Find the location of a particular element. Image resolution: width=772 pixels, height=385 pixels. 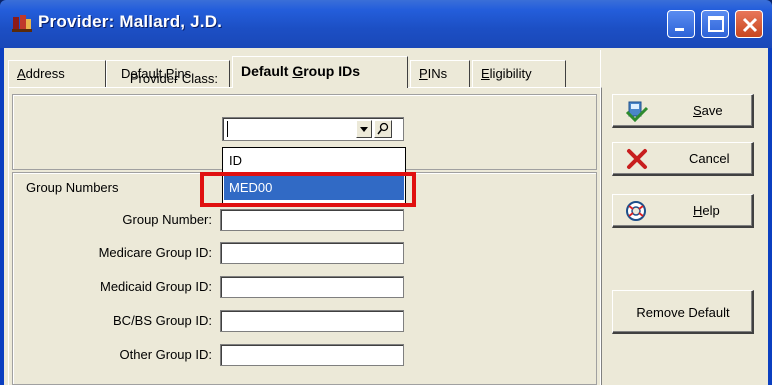

cancel-icon is located at coordinates (637, 159).